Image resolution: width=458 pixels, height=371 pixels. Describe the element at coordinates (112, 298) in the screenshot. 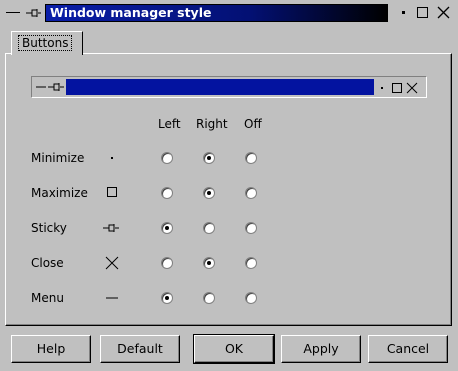

I see `dash-icon` at that location.